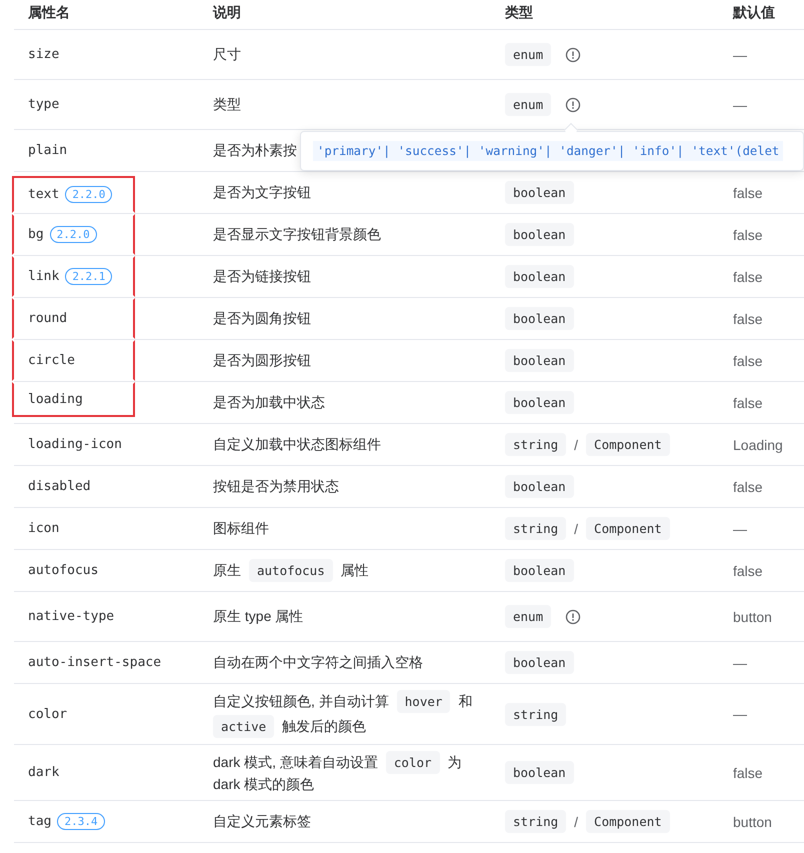 The image size is (804, 853). What do you see at coordinates (48, 318) in the screenshot?
I see `property-name: round` at bounding box center [48, 318].